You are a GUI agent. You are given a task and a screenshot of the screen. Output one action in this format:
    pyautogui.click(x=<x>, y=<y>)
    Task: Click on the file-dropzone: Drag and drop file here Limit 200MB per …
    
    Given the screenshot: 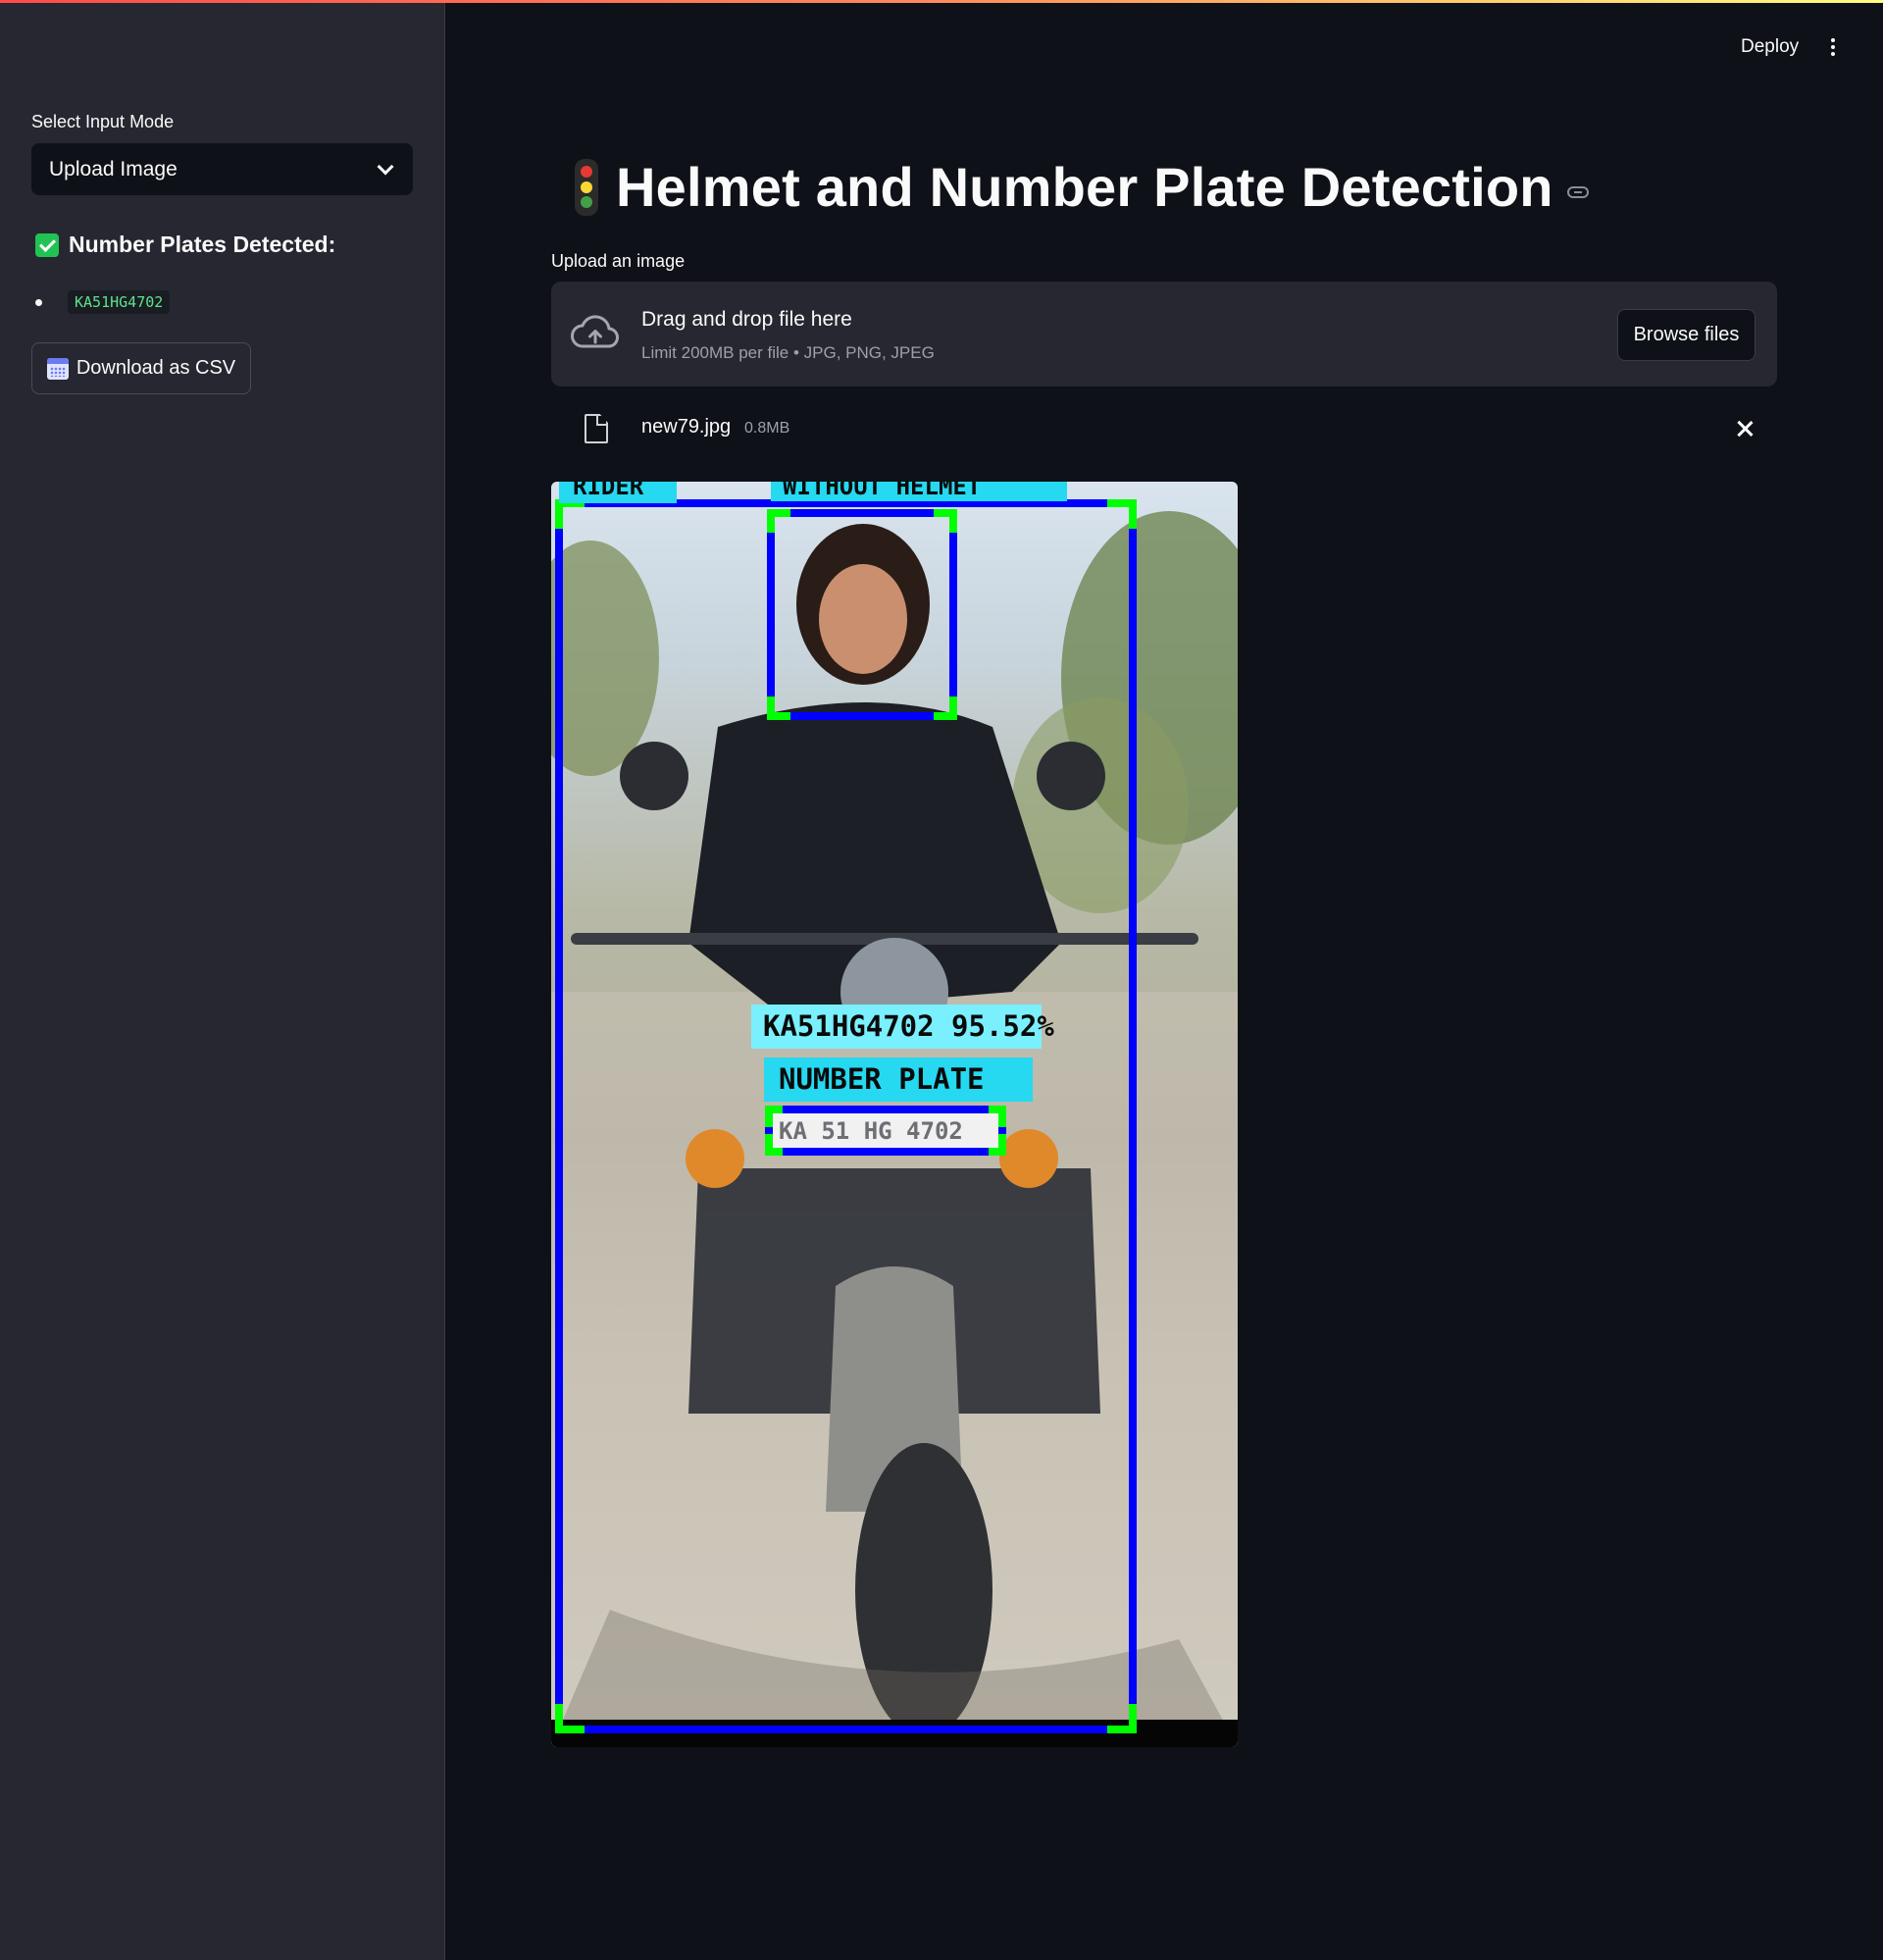 What is the action you would take?
    pyautogui.click(x=1164, y=334)
    